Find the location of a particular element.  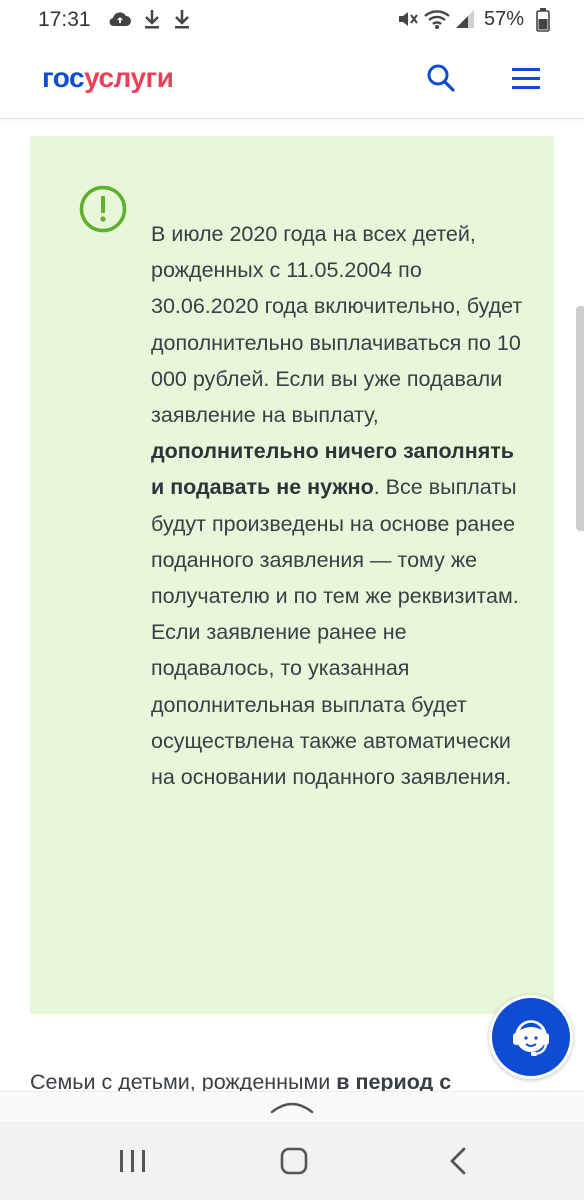

chevron-up-icon is located at coordinates (292, 1108).